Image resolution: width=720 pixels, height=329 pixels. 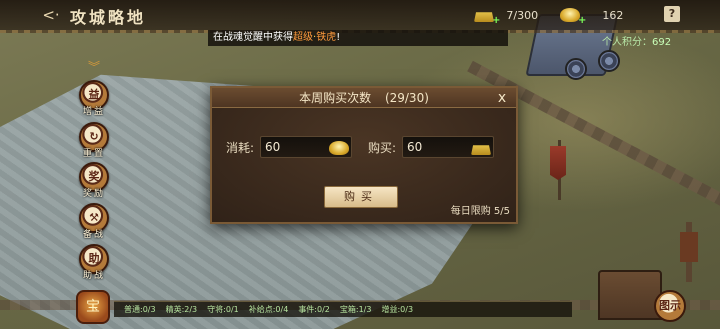 I want to click on resource-gold-ingot: + 162, so click(x=592, y=16).